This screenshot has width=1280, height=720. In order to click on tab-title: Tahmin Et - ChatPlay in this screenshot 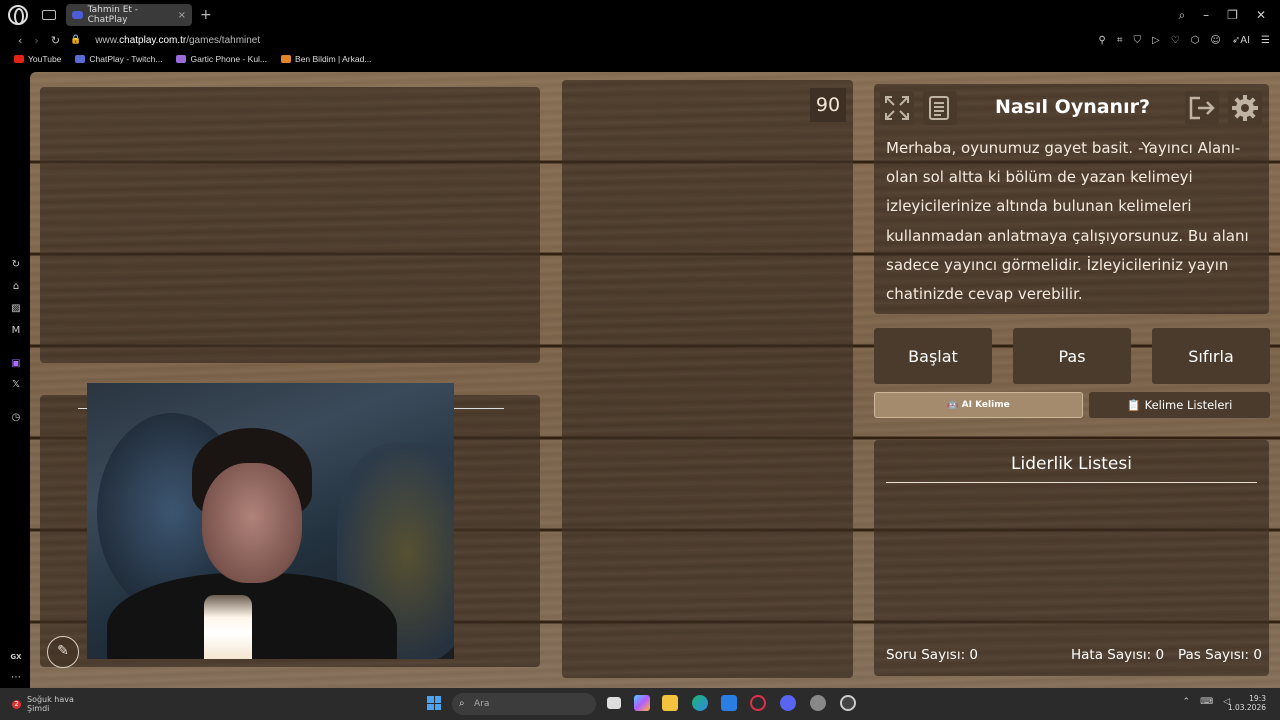, I will do `click(113, 15)`.